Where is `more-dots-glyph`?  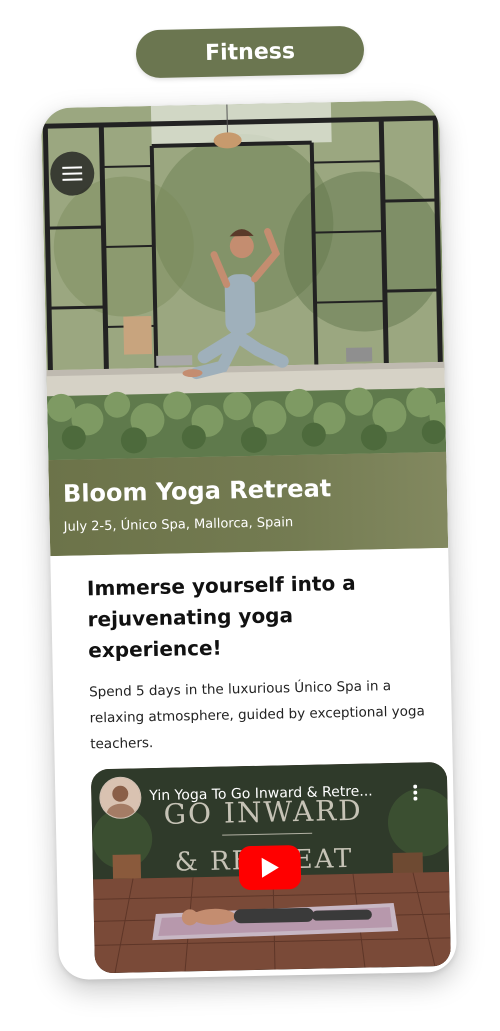
more-dots-glyph is located at coordinates (415, 792).